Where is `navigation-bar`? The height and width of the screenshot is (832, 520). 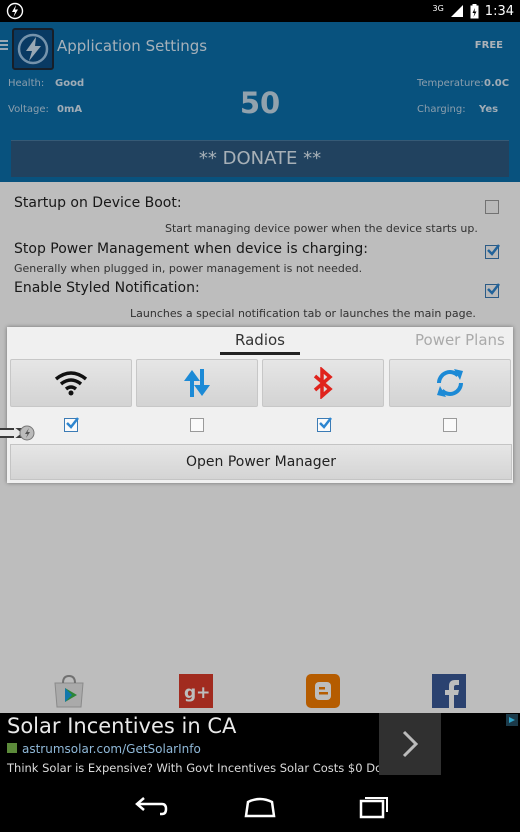
navigation-bar is located at coordinates (260, 806).